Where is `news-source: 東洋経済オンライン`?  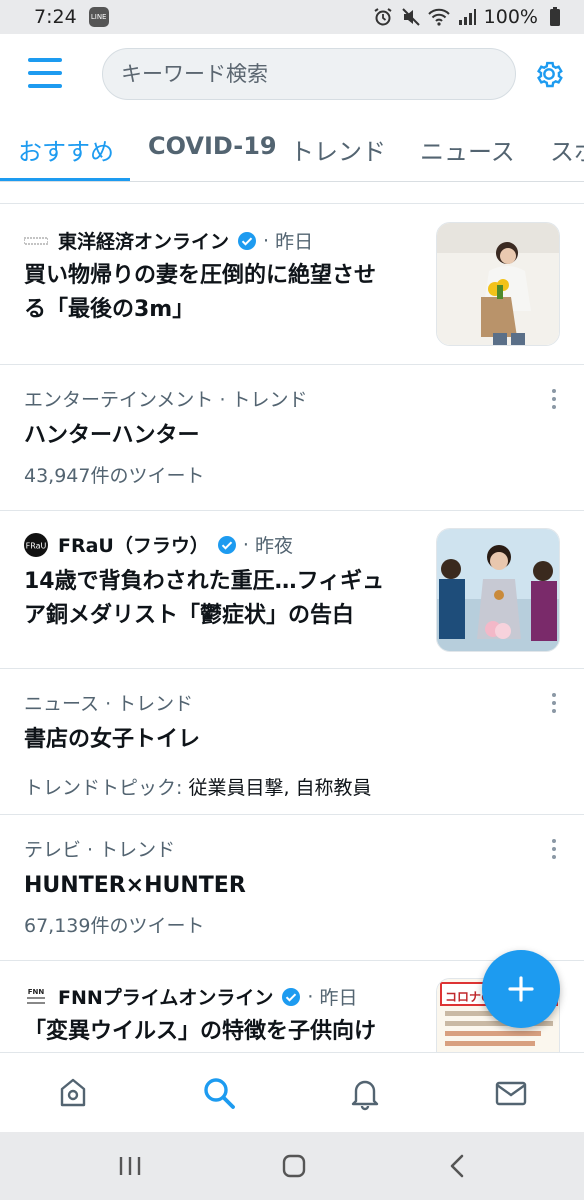 news-source: 東洋経済オンライン is located at coordinates (144, 242).